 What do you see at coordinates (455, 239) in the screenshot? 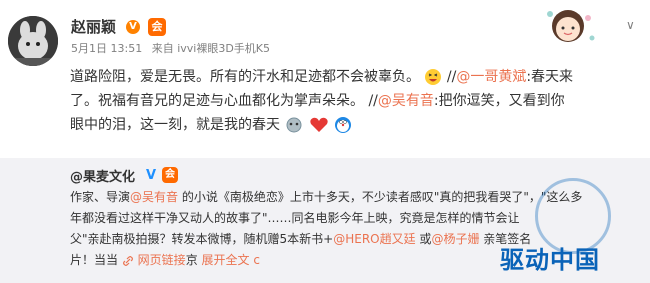
I see `mention-link: @杨子姗` at bounding box center [455, 239].